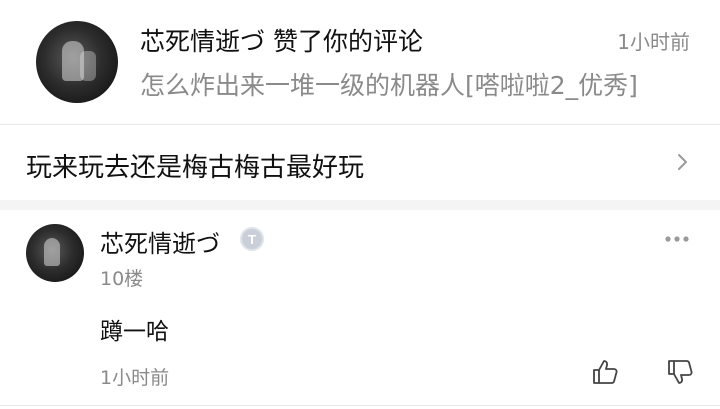  What do you see at coordinates (680, 372) in the screenshot?
I see `thumb-down-icon` at bounding box center [680, 372].